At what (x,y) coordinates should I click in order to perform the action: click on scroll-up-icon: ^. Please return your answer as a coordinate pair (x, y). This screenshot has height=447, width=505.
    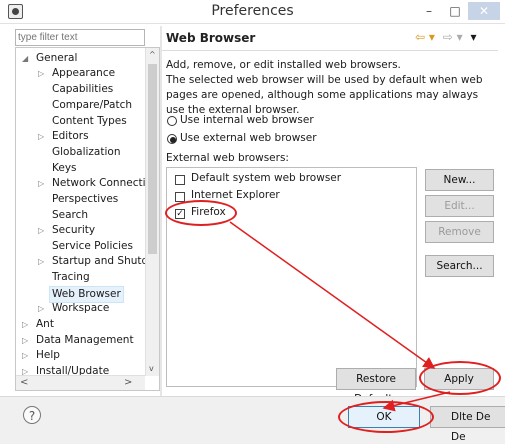
    Looking at the image, I should click on (152, 54).